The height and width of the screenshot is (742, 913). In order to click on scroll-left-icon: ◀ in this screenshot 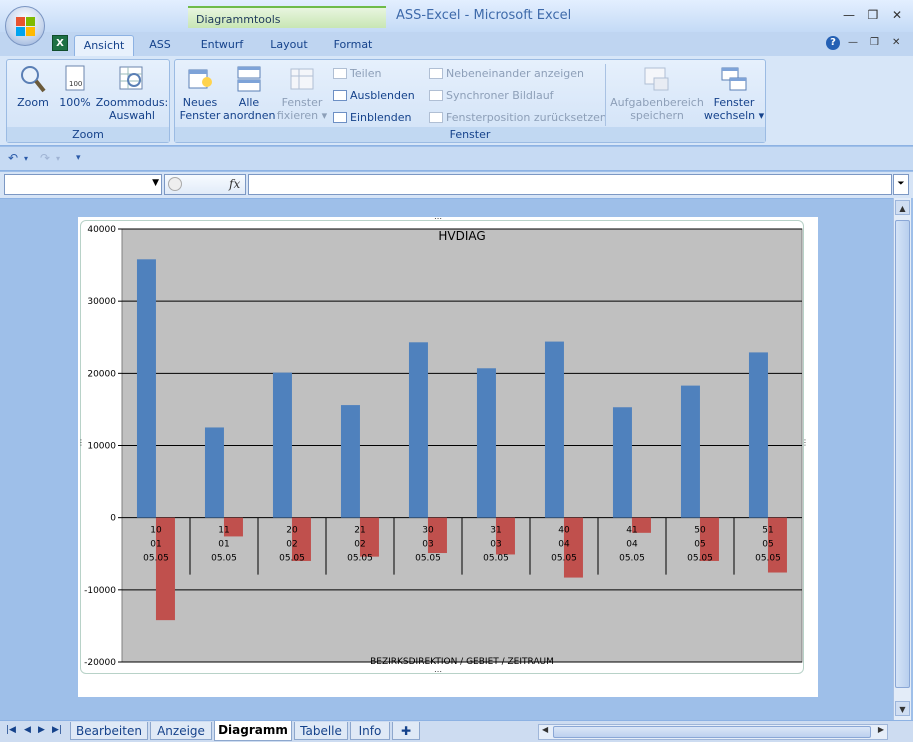, I will do `click(545, 729)`.